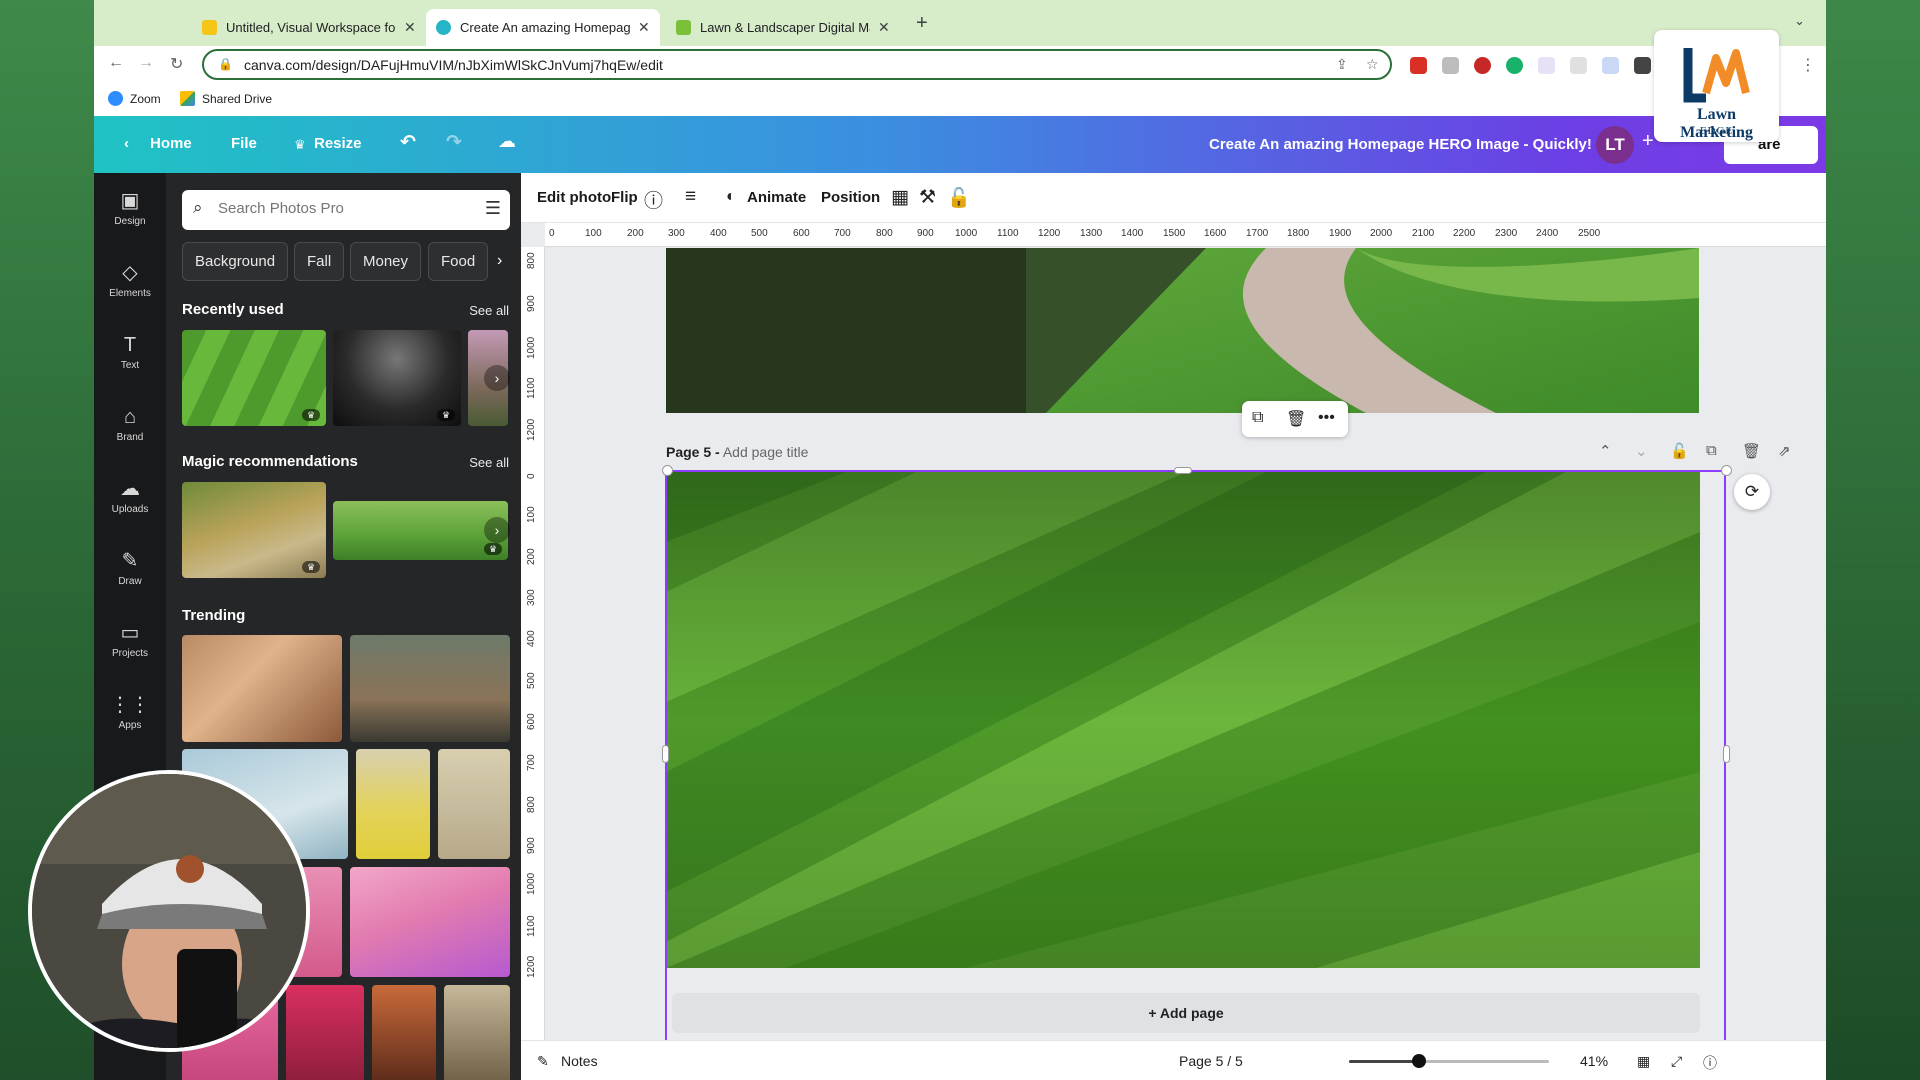 This screenshot has height=1080, width=1920. Describe the element at coordinates (1183, 470) in the screenshot. I see `resize-handle-top` at that location.